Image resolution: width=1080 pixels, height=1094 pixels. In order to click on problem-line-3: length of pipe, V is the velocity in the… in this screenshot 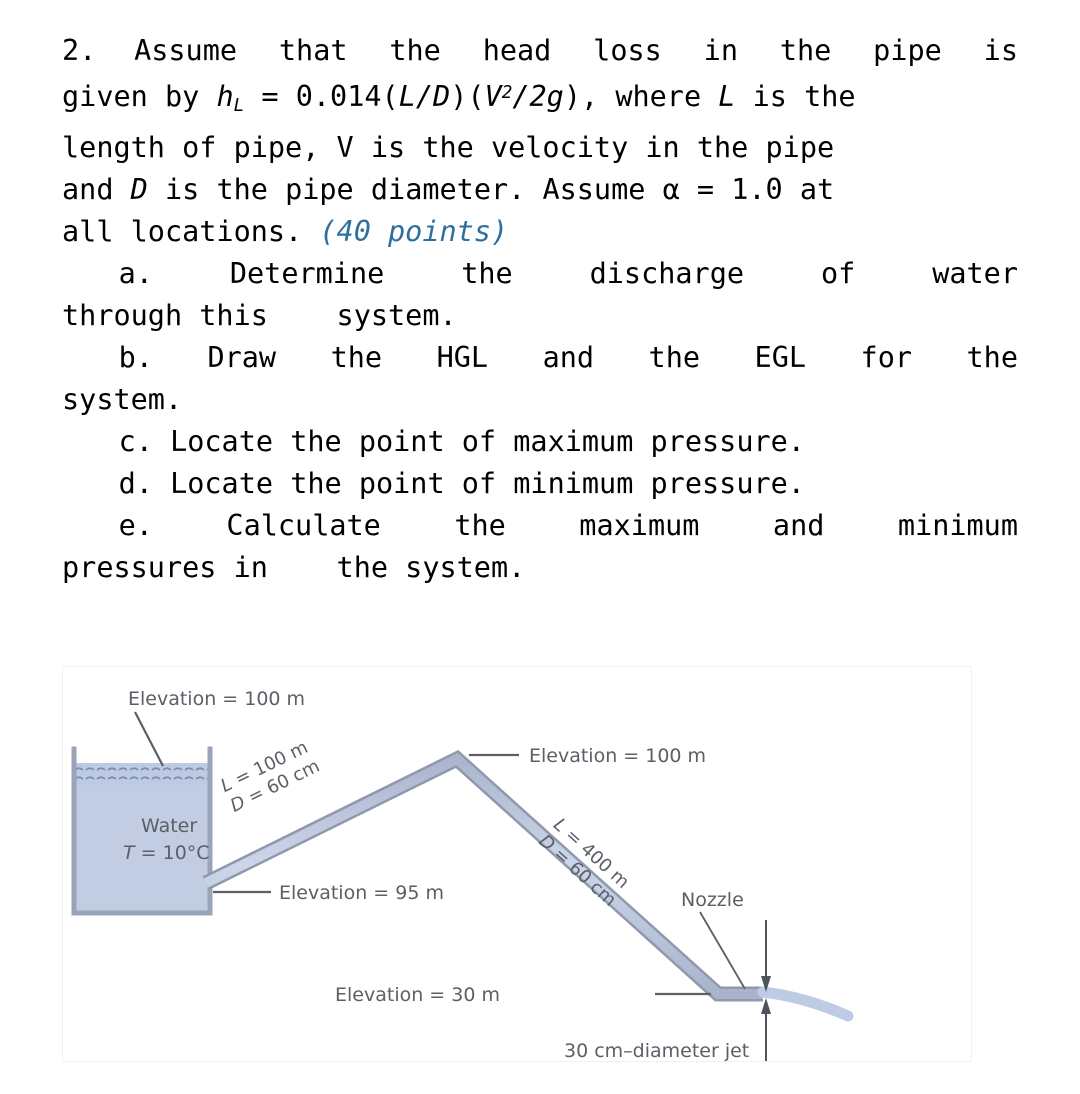, I will do `click(448, 148)`.